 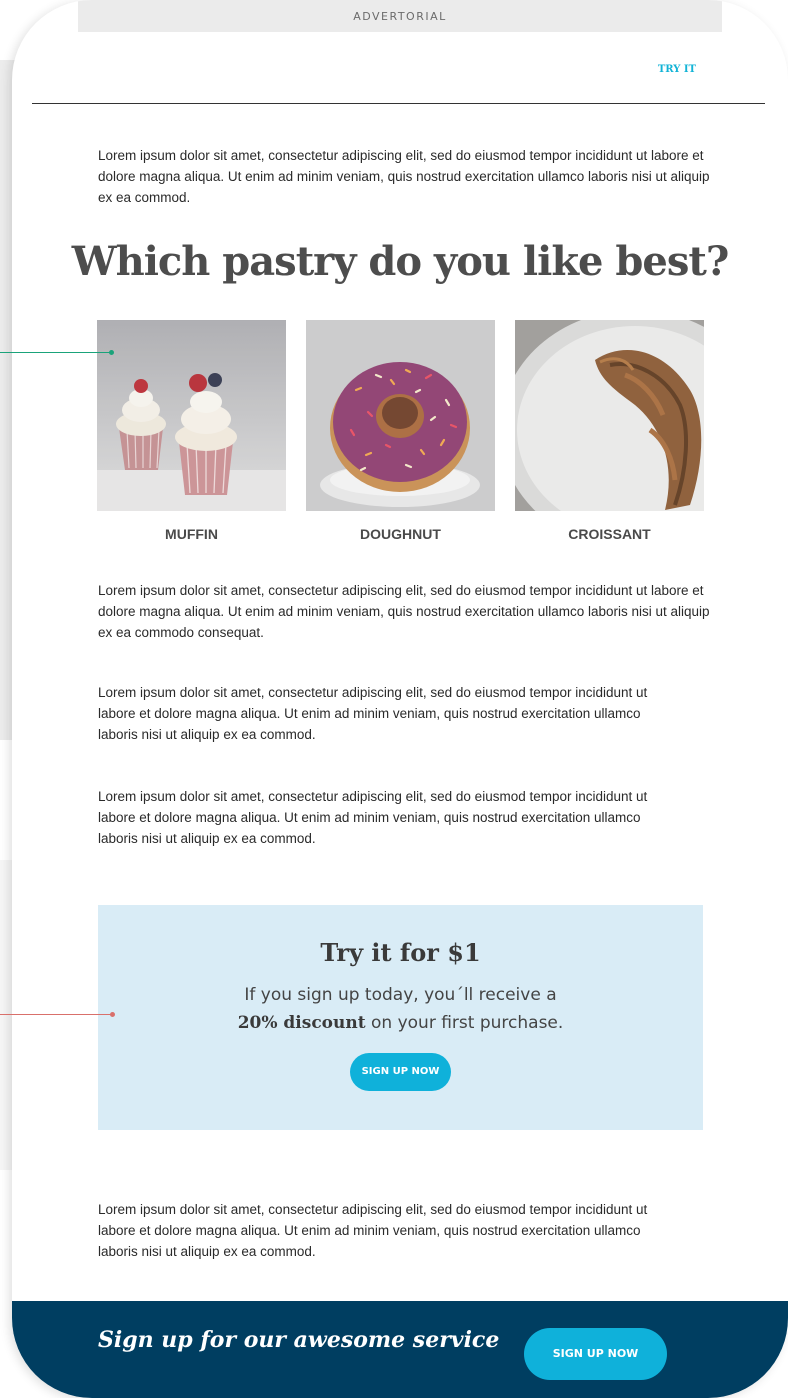 I want to click on muffin-image, so click(x=191, y=415).